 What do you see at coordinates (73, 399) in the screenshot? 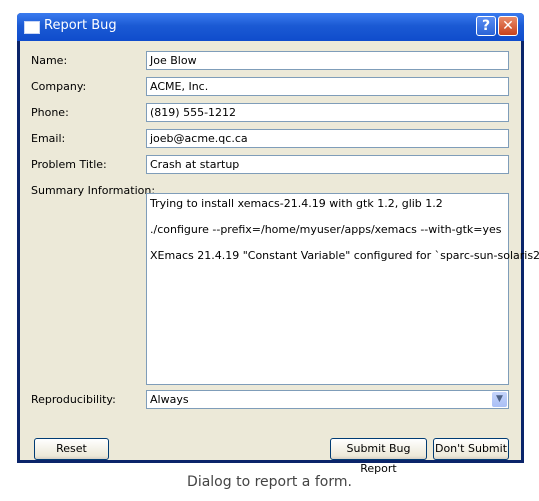
I see `reproducibility-label: Reproducibility:` at bounding box center [73, 399].